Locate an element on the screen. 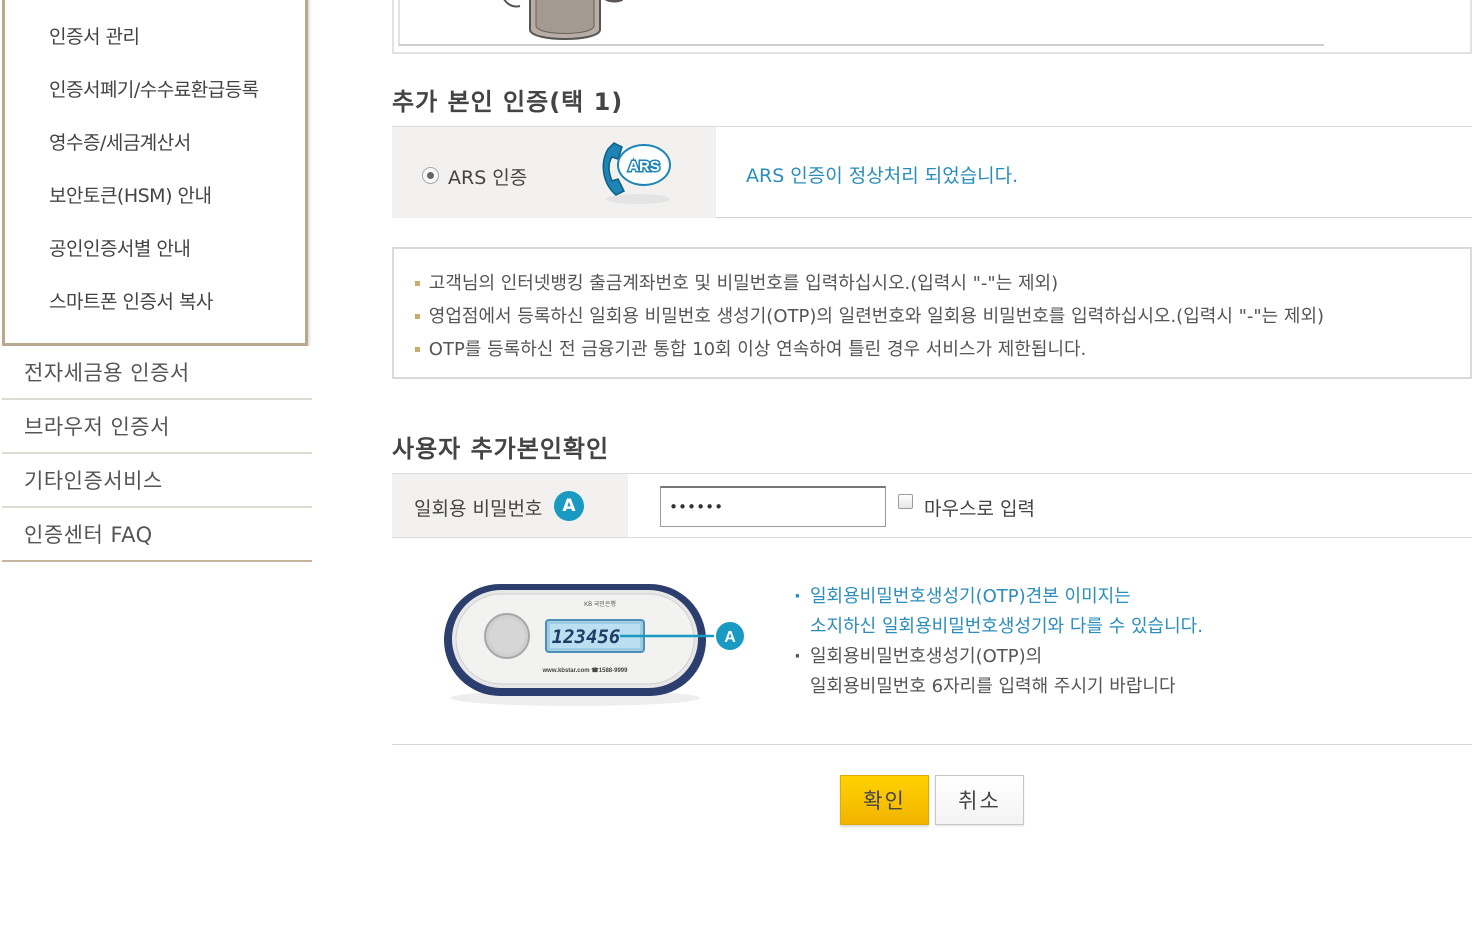  character-illustration is located at coordinates (563, 20).